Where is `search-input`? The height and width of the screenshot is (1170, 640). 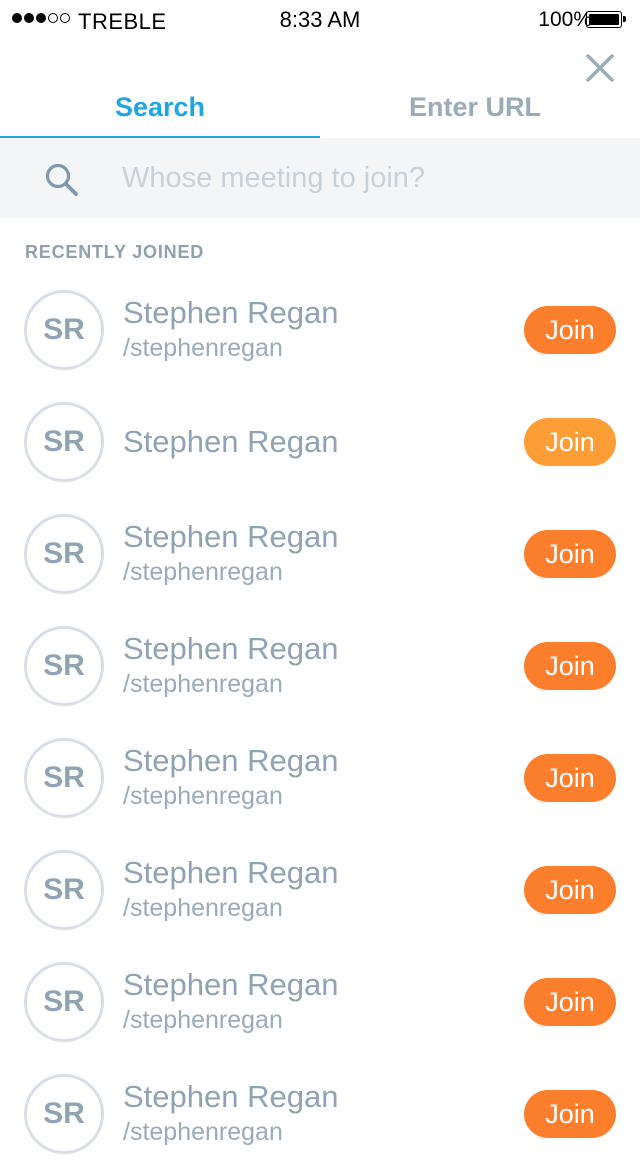
search-input is located at coordinates (367, 178).